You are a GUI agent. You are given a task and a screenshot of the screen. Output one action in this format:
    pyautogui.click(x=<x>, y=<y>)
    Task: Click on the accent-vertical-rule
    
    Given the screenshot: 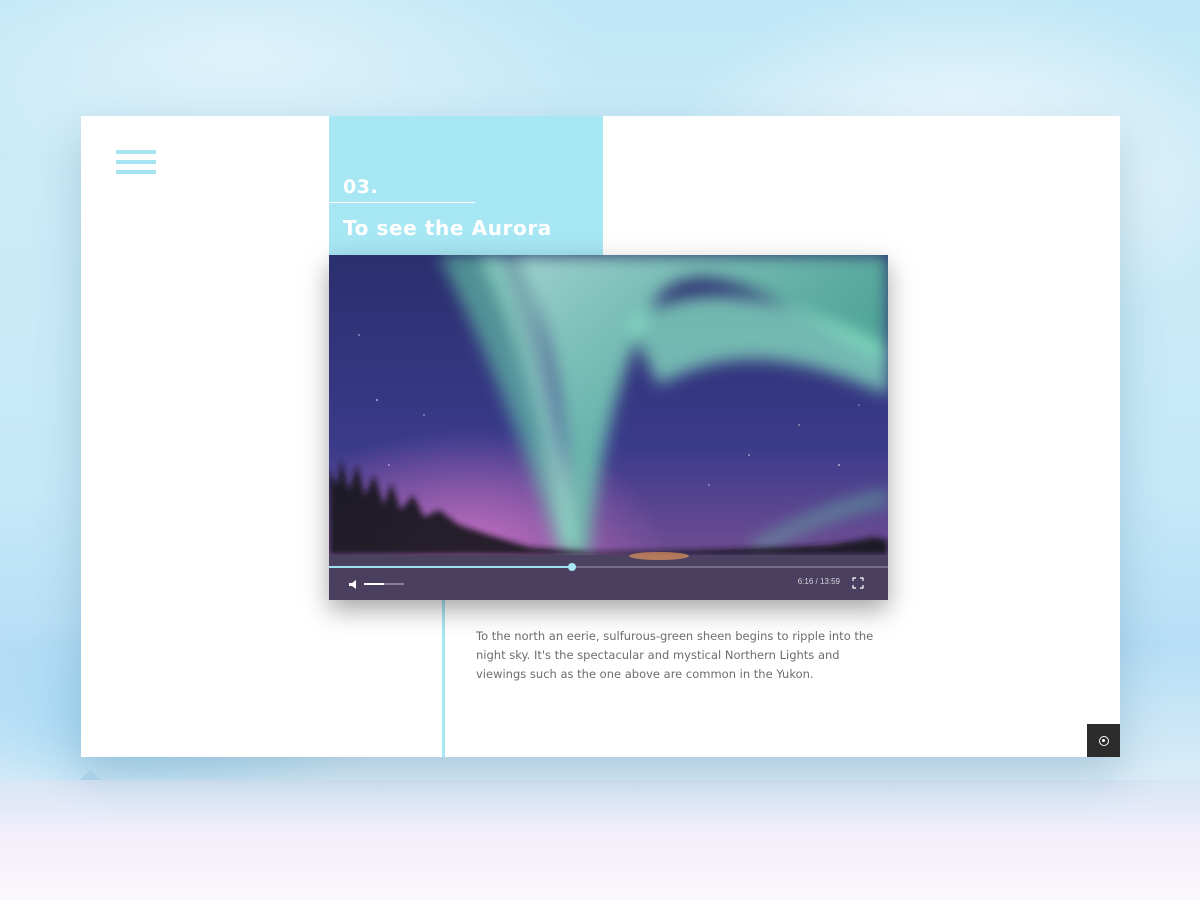 What is the action you would take?
    pyautogui.click(x=443, y=677)
    